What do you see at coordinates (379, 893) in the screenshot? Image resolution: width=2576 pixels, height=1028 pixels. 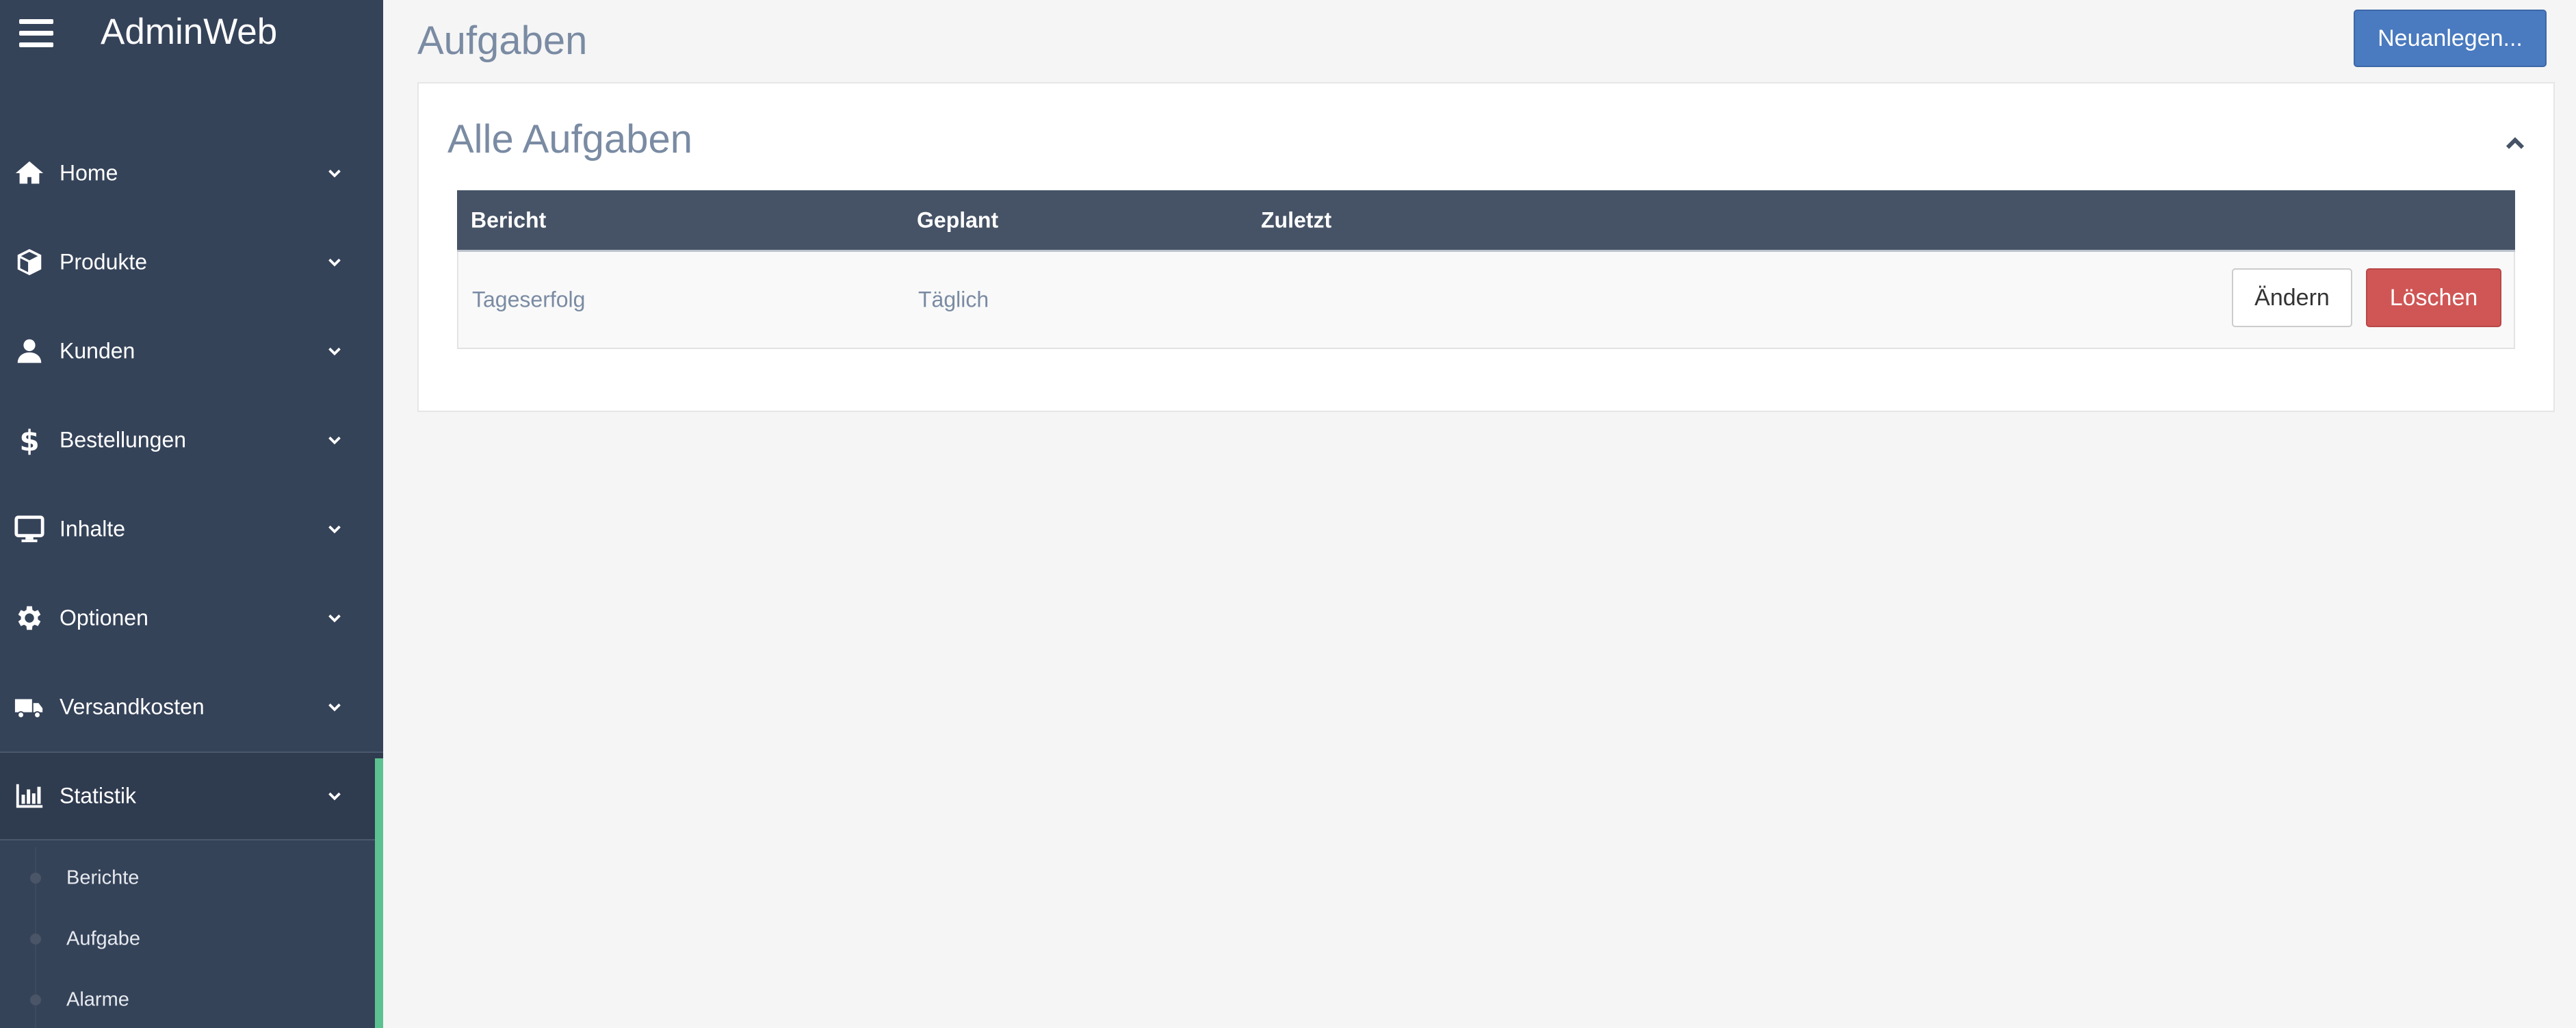 I see `active-indicator` at bounding box center [379, 893].